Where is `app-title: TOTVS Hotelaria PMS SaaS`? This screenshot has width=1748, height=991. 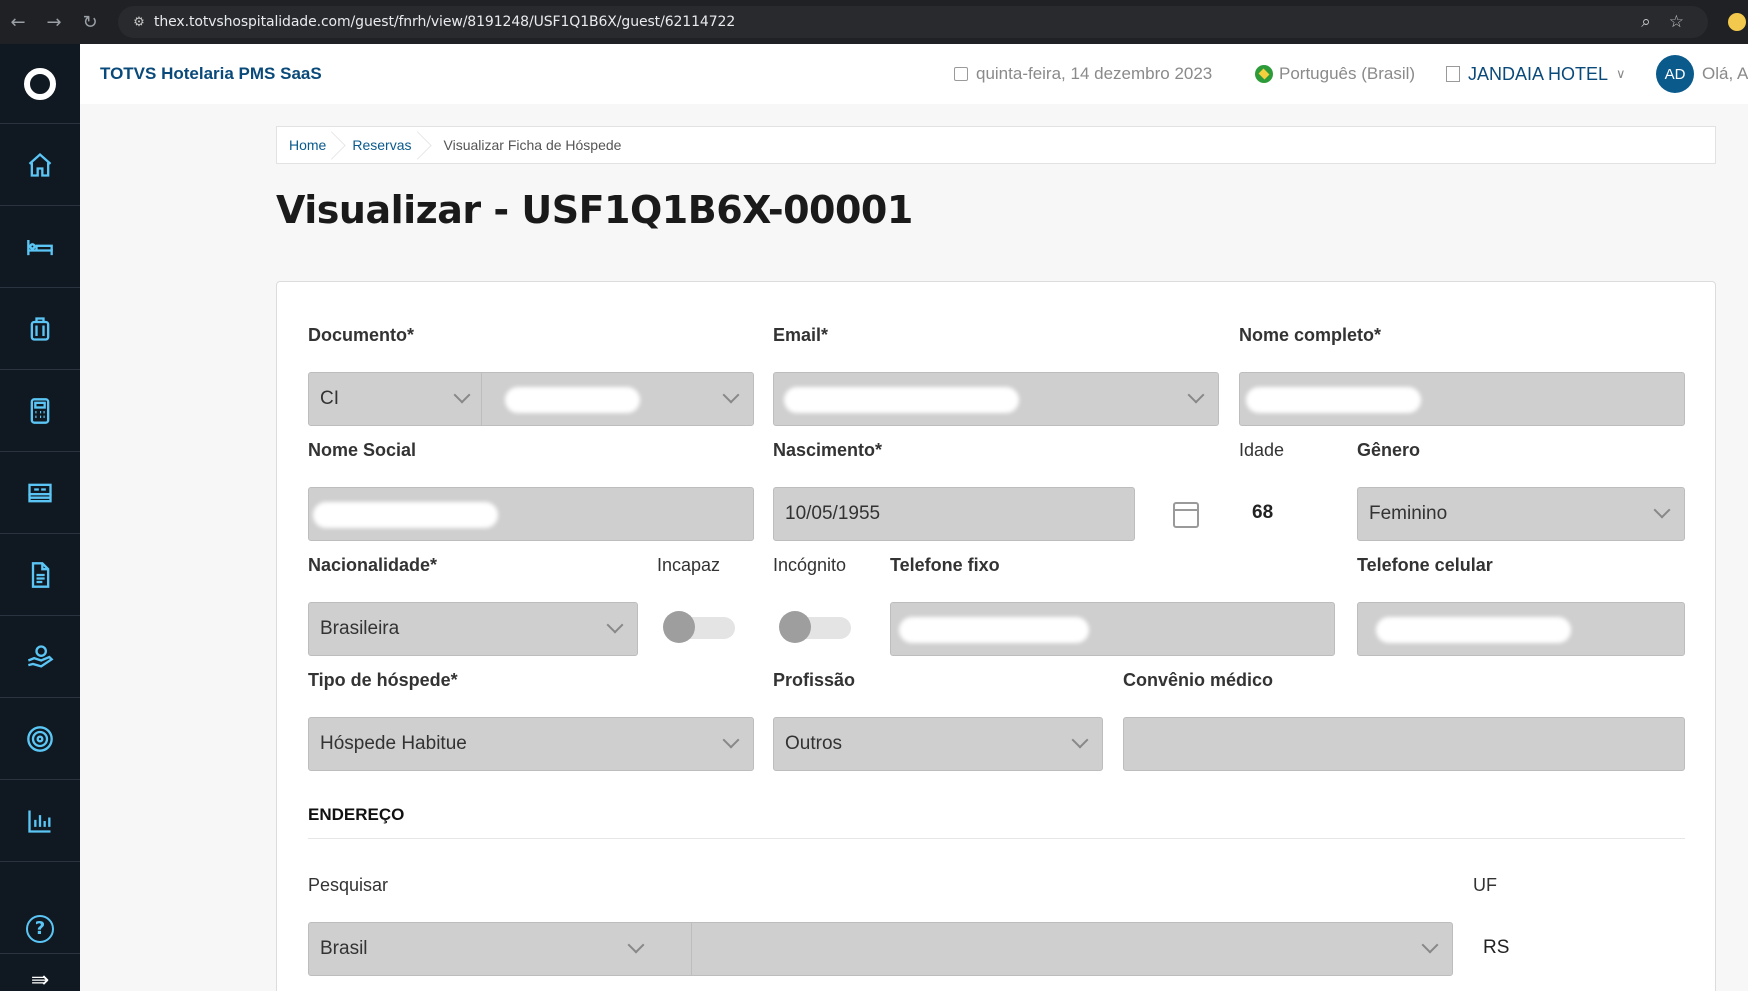
app-title: TOTVS Hotelaria PMS SaaS is located at coordinates (211, 74).